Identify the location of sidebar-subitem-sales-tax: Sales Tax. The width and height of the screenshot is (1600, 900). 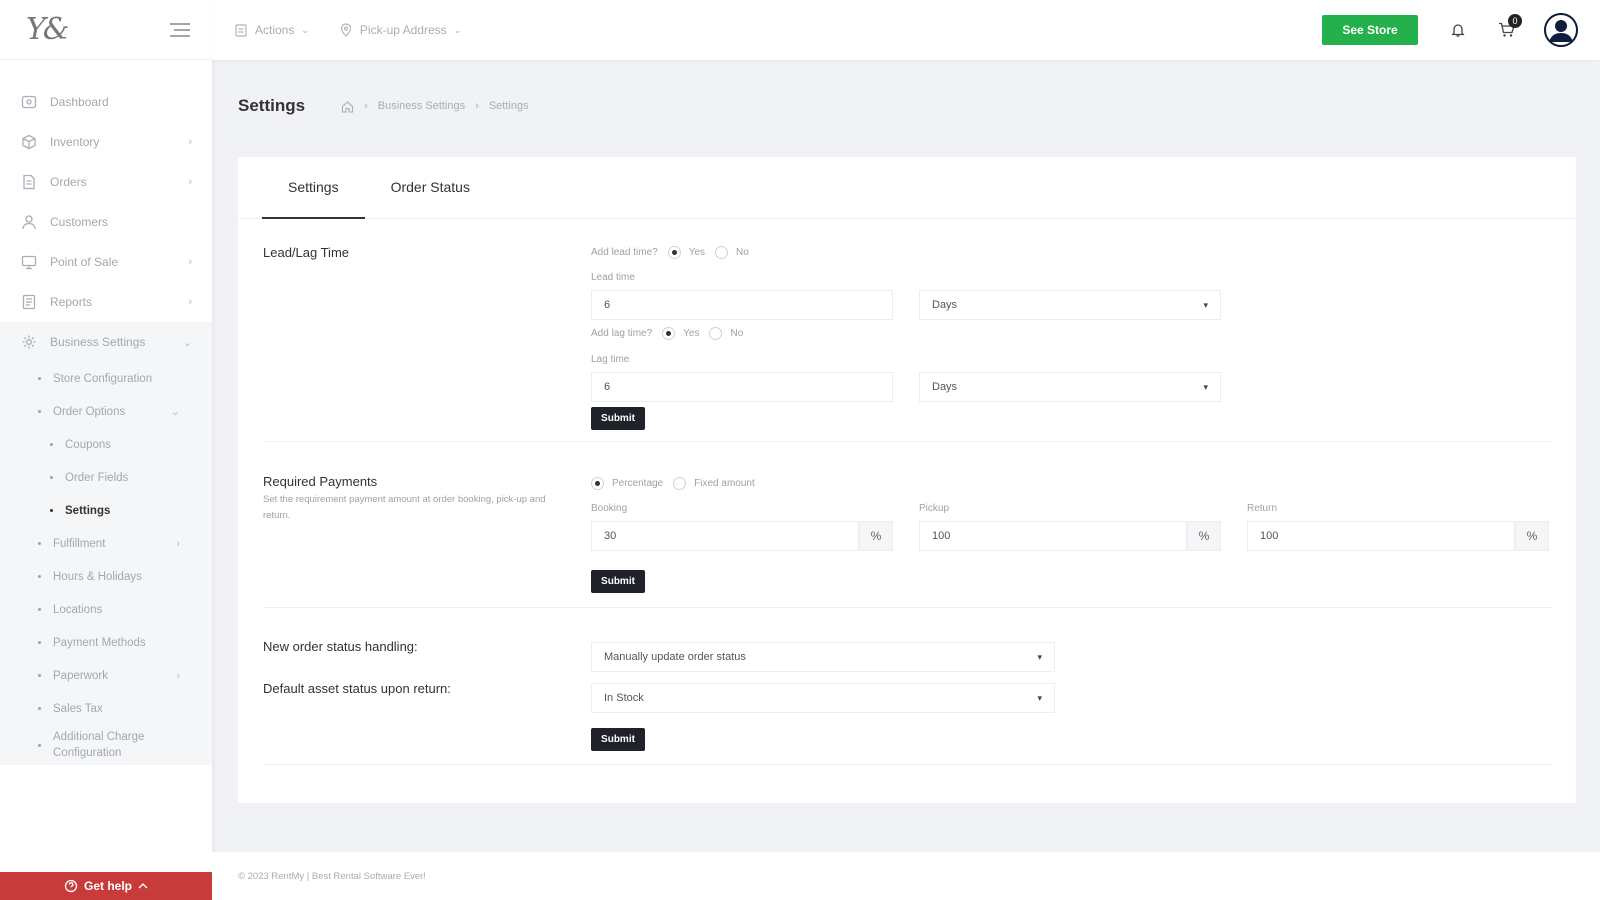
(106, 708).